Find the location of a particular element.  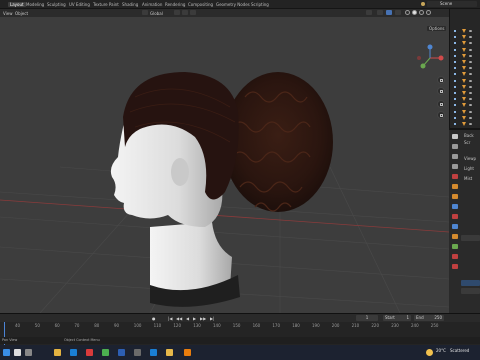

proportional-edit-icon is located at coordinates (193, 12).